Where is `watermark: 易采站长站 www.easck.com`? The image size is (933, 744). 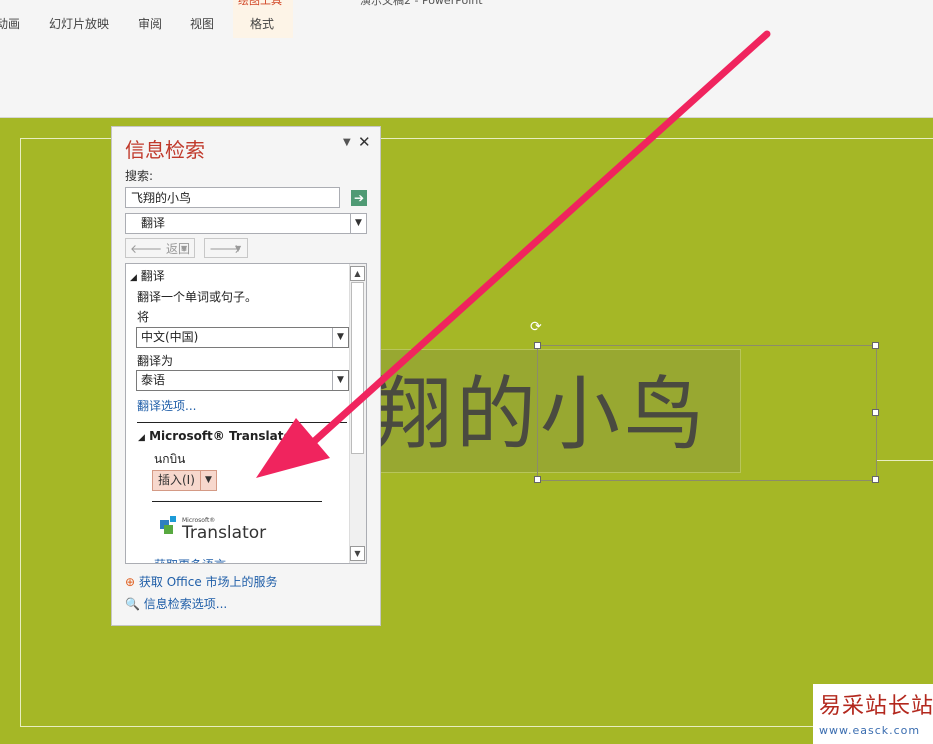
watermark: 易采站长站 www.easck.com is located at coordinates (873, 714).